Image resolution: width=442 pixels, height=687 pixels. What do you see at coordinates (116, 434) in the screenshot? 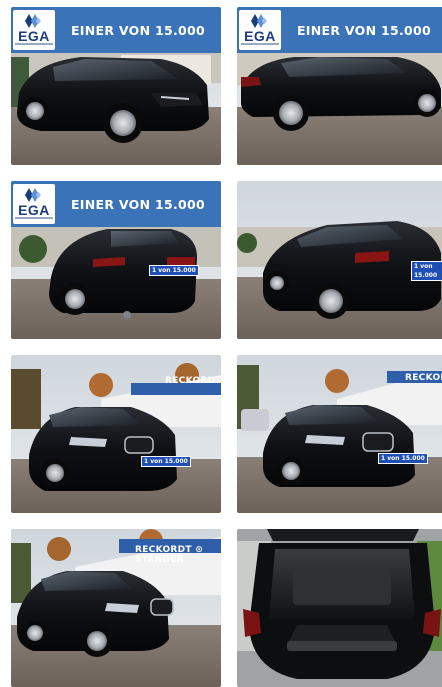
I see `photo-tile-5: RECKORDT 1 von 15.000` at bounding box center [116, 434].